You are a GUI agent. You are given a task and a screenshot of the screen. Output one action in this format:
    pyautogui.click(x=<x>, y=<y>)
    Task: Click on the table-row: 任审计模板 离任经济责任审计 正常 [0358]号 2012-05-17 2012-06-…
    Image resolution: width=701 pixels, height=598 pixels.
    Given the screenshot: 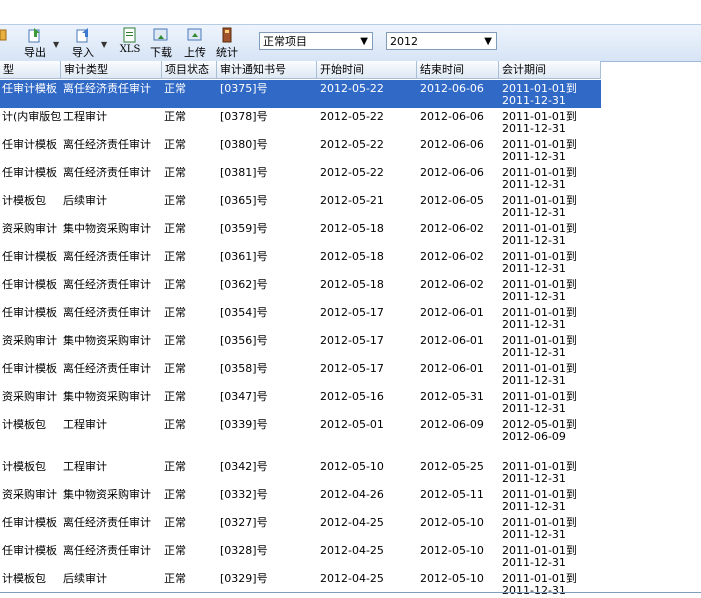 What is the action you would take?
    pyautogui.click(x=300, y=374)
    